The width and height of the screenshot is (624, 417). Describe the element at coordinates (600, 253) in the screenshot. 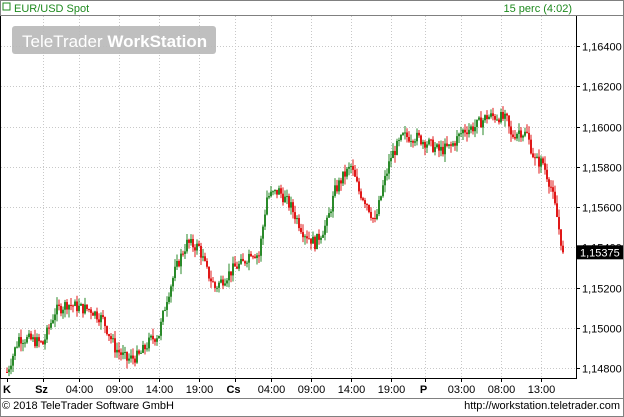

I see `last-price-label: 1,15375` at that location.